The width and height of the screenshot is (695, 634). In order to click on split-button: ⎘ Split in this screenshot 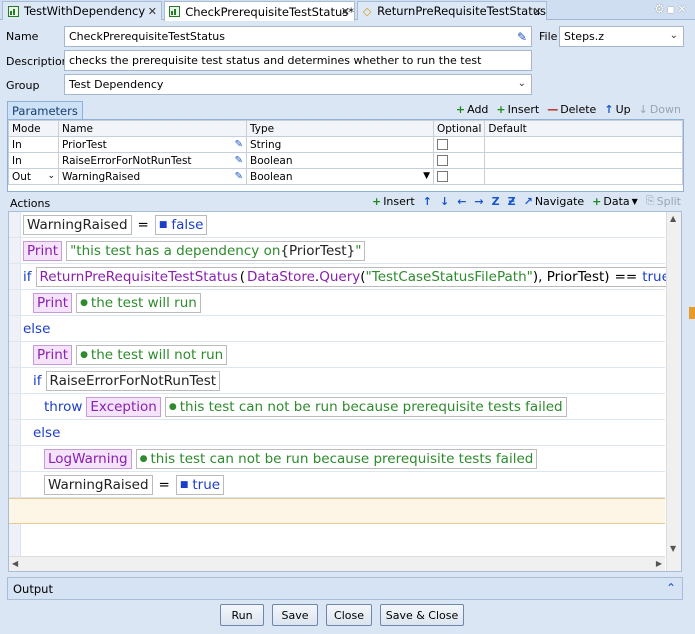, I will do `click(663, 201)`.